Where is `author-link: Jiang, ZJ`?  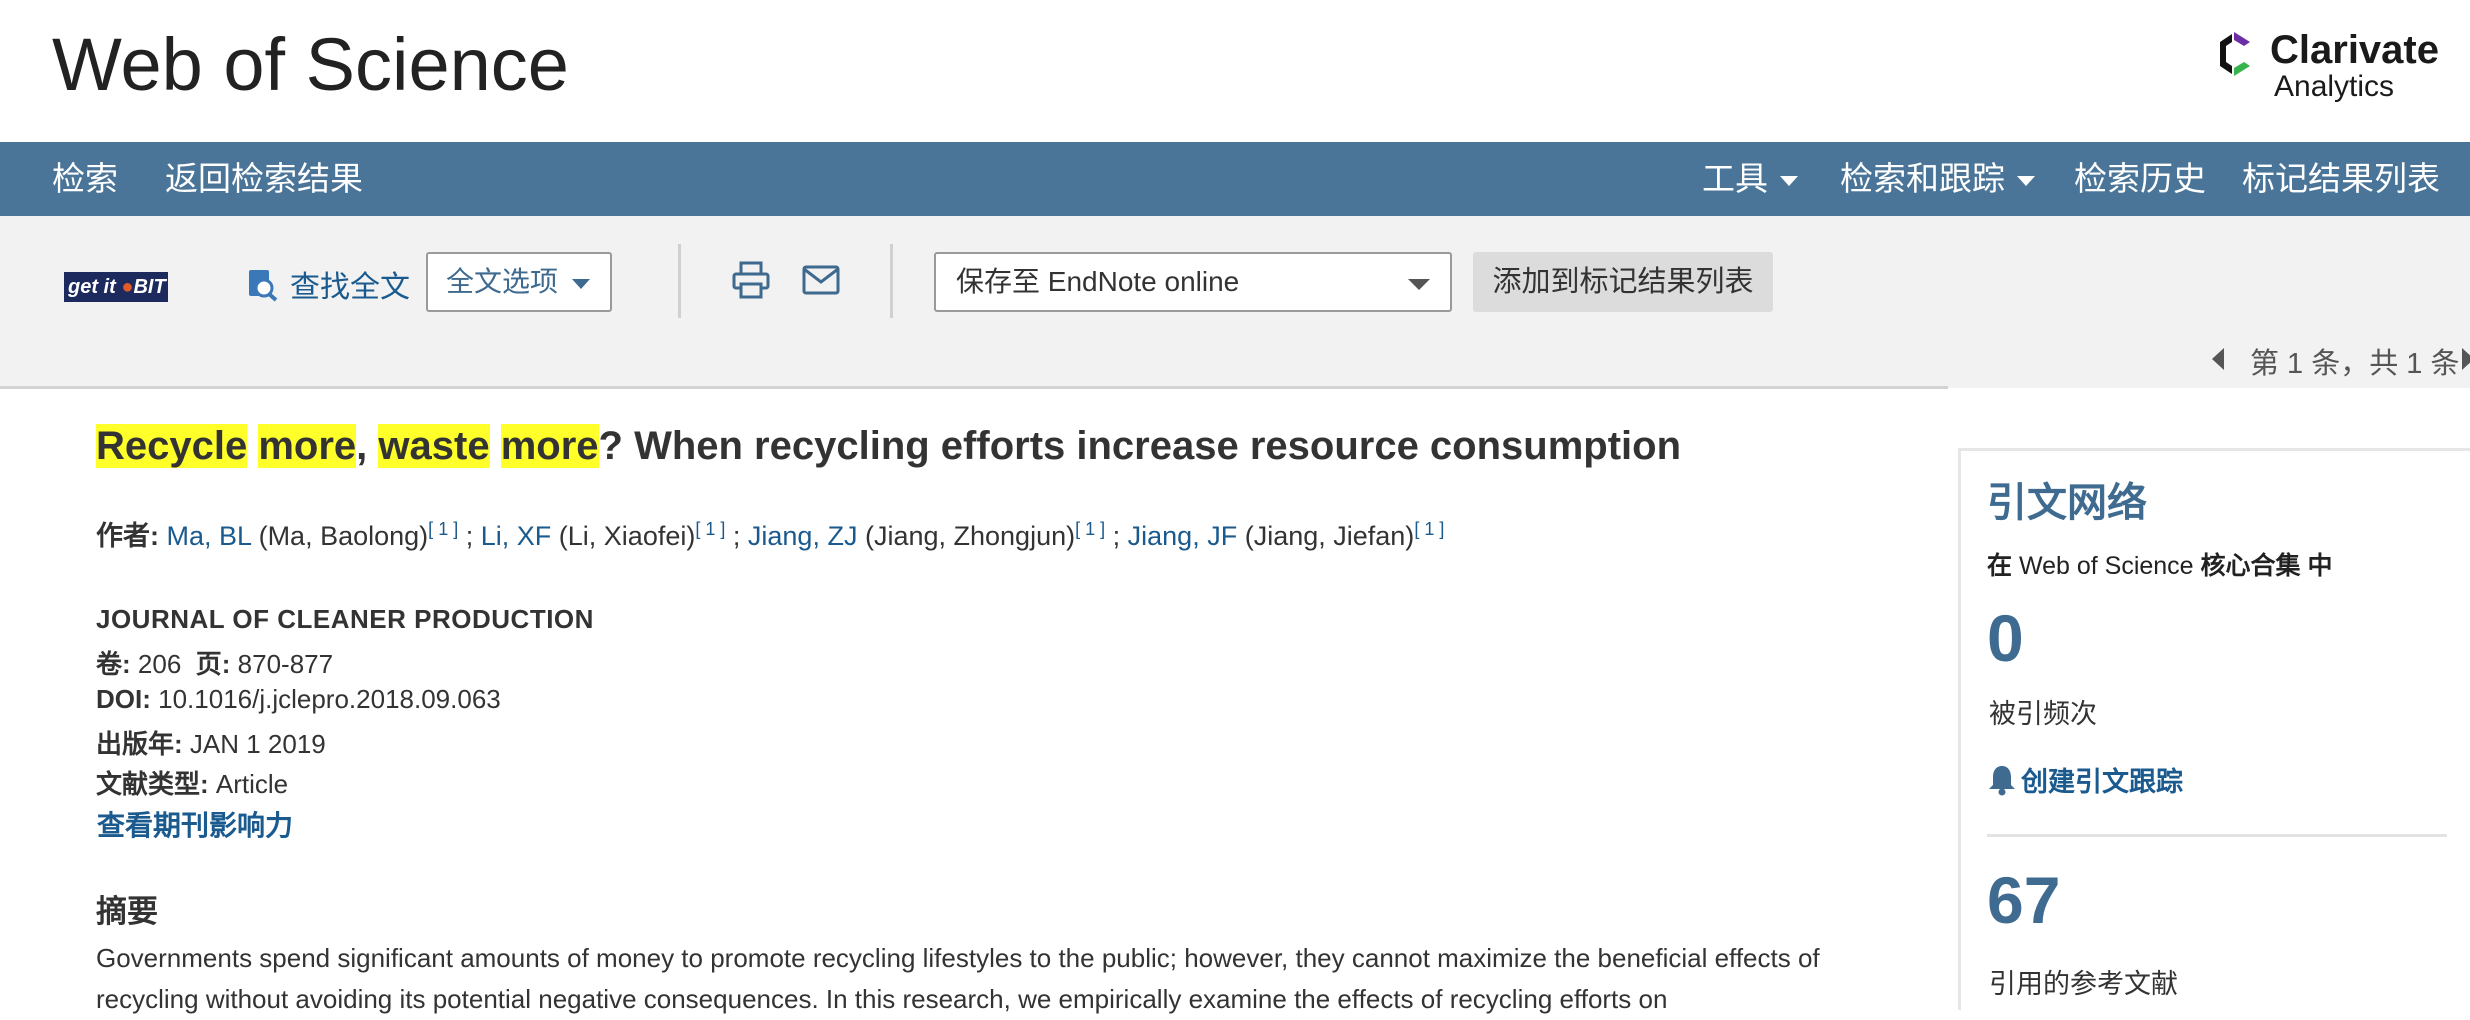 author-link: Jiang, ZJ is located at coordinates (803, 536).